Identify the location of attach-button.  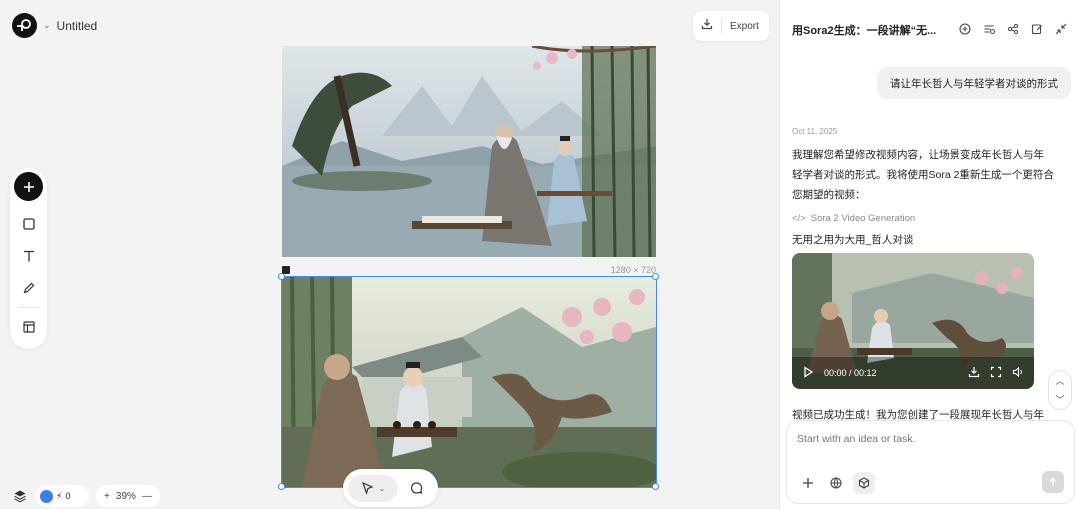
(808, 483).